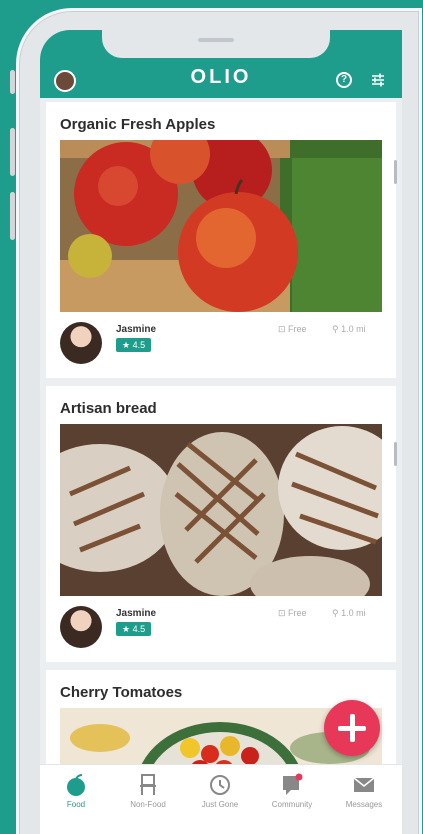  Describe the element at coordinates (216, 40) in the screenshot. I see `phone-speaker` at that location.